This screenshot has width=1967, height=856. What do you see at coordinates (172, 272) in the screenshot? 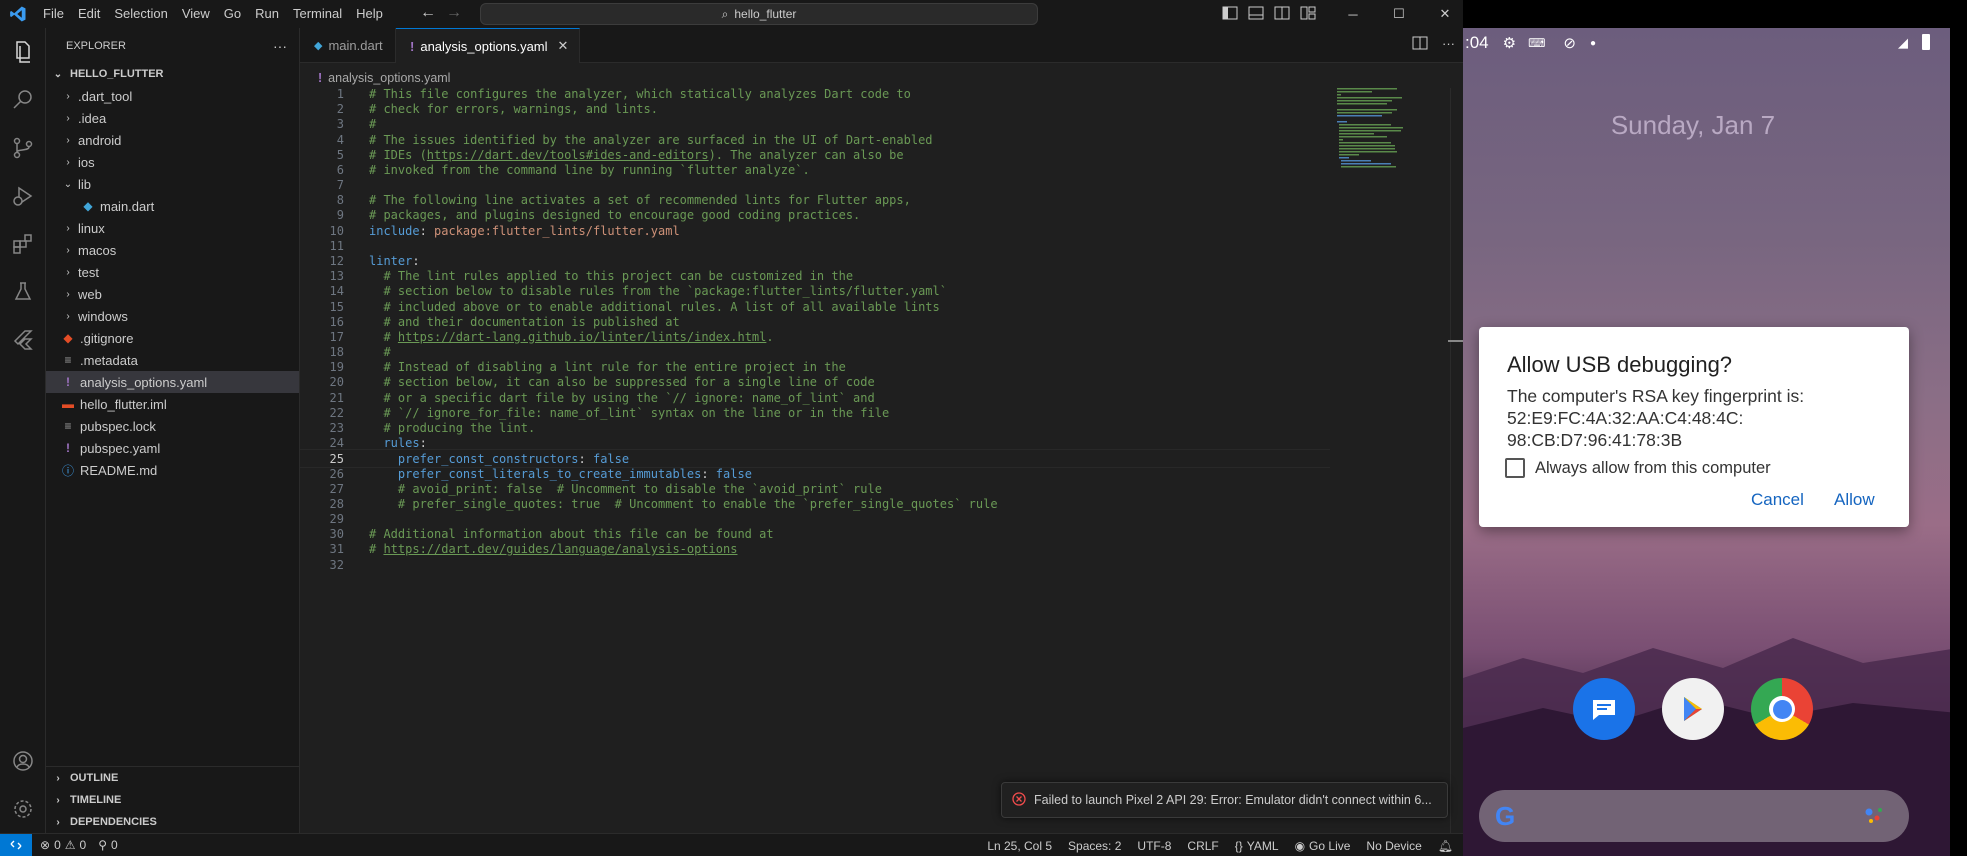
I see `file-tree-item: › test` at bounding box center [172, 272].